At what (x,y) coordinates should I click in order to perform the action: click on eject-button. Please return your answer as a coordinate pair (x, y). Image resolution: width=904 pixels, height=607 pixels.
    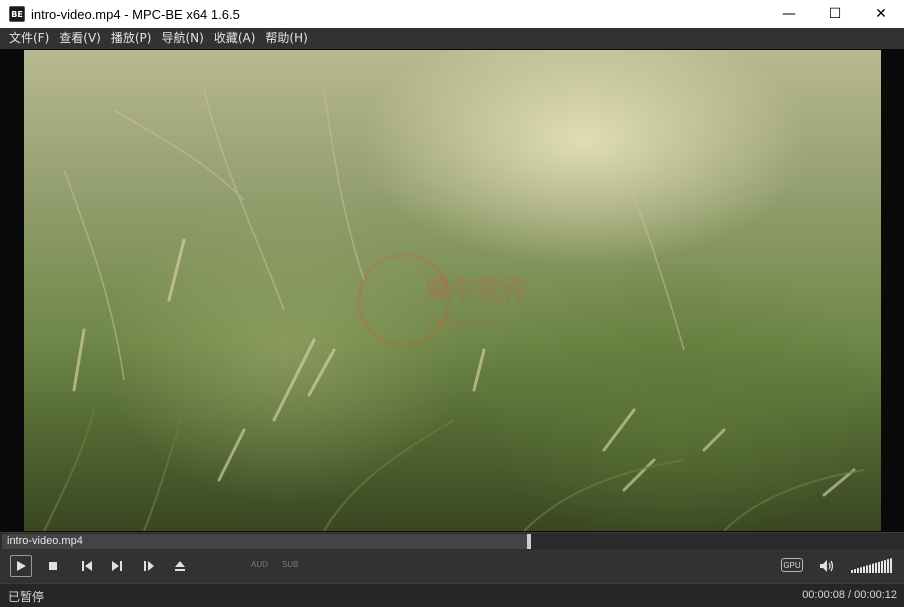
    Looking at the image, I should click on (180, 566).